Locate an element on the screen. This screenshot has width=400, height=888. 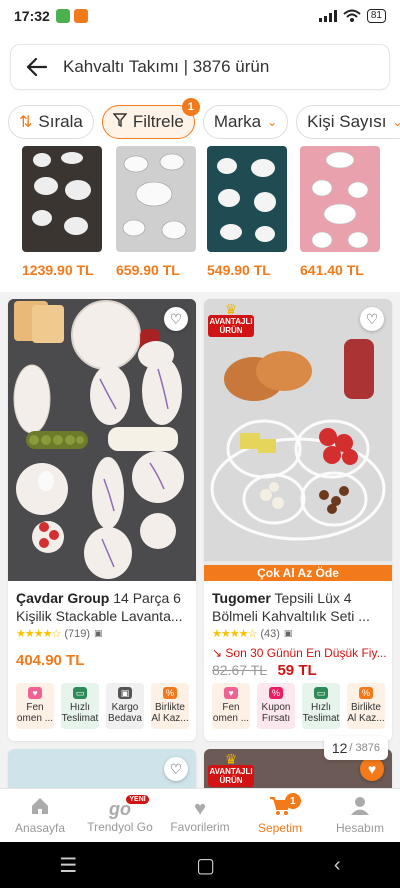
product-card: ♡ is located at coordinates (102, 768).